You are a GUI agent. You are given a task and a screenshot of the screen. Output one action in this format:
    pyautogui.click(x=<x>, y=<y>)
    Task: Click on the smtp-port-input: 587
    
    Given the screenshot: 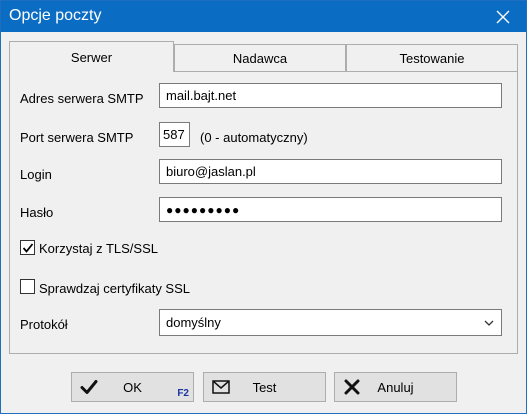 What is the action you would take?
    pyautogui.click(x=174, y=134)
    